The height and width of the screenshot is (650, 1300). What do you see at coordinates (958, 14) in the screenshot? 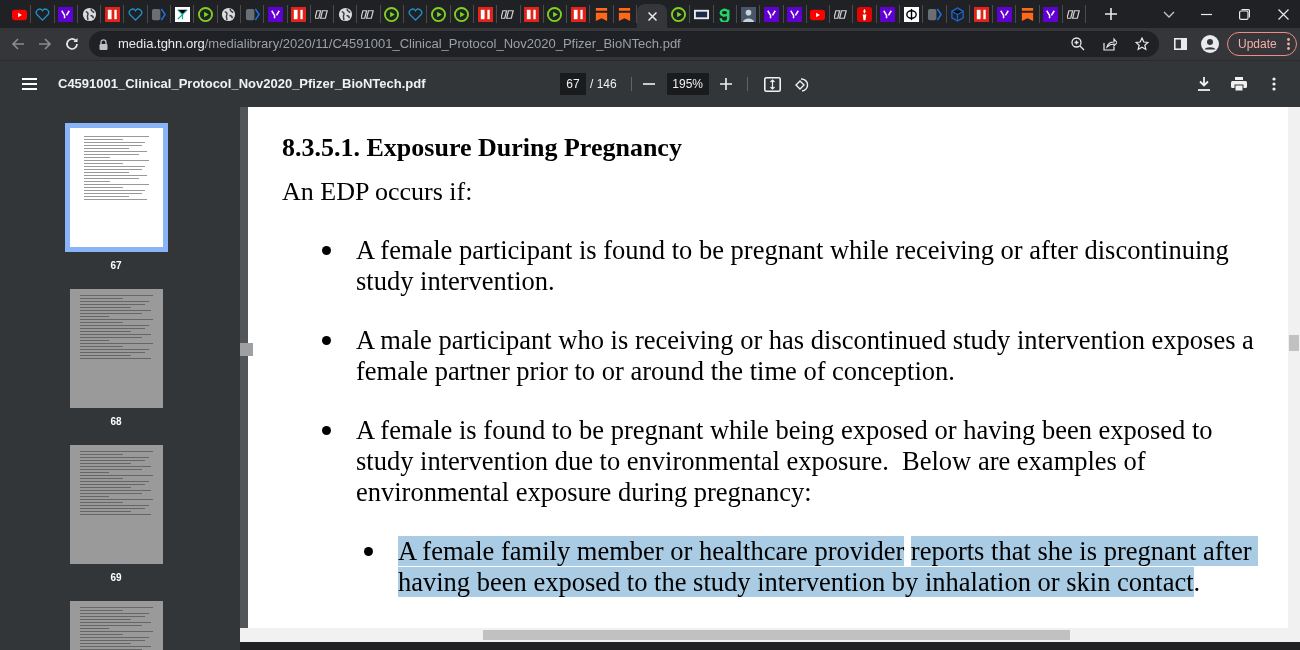
I see `cube-icon` at bounding box center [958, 14].